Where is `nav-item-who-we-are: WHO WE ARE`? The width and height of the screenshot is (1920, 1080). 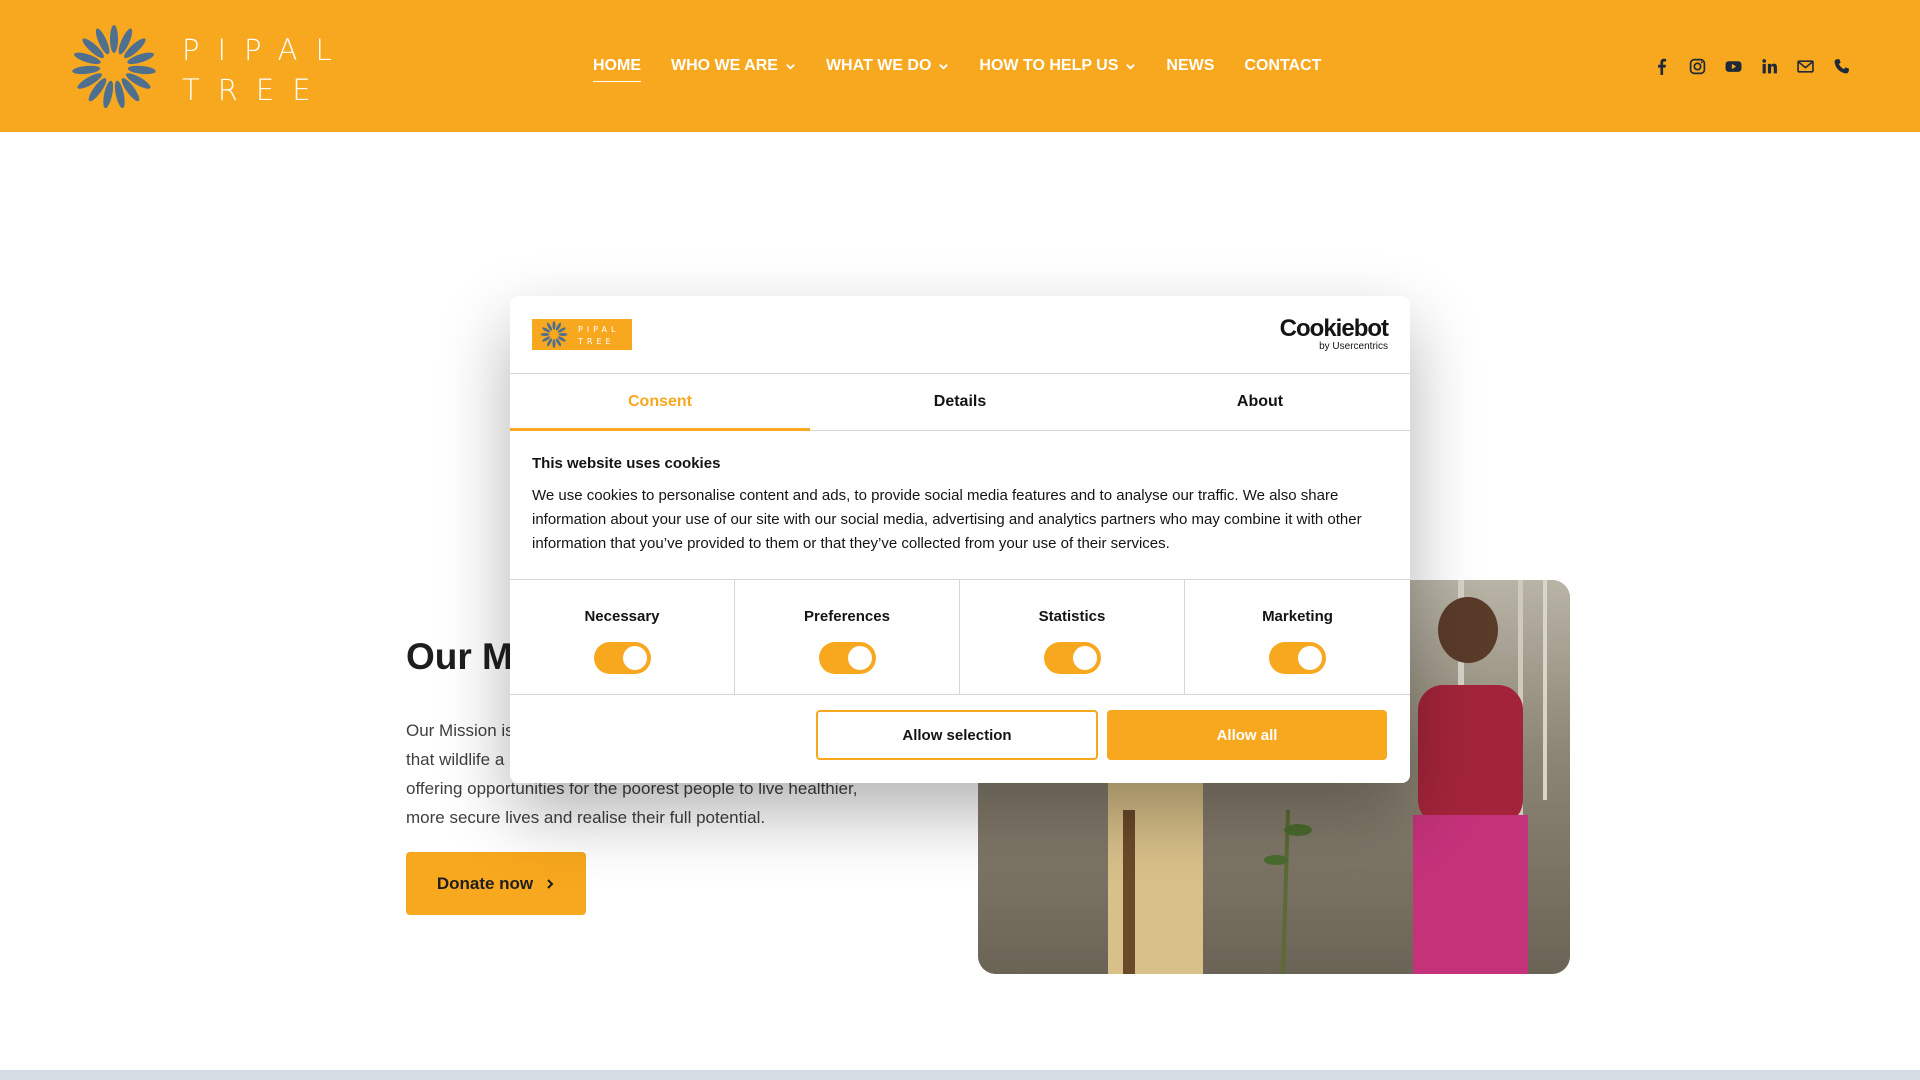 nav-item-who-we-are: WHO WE ARE is located at coordinates (733, 66).